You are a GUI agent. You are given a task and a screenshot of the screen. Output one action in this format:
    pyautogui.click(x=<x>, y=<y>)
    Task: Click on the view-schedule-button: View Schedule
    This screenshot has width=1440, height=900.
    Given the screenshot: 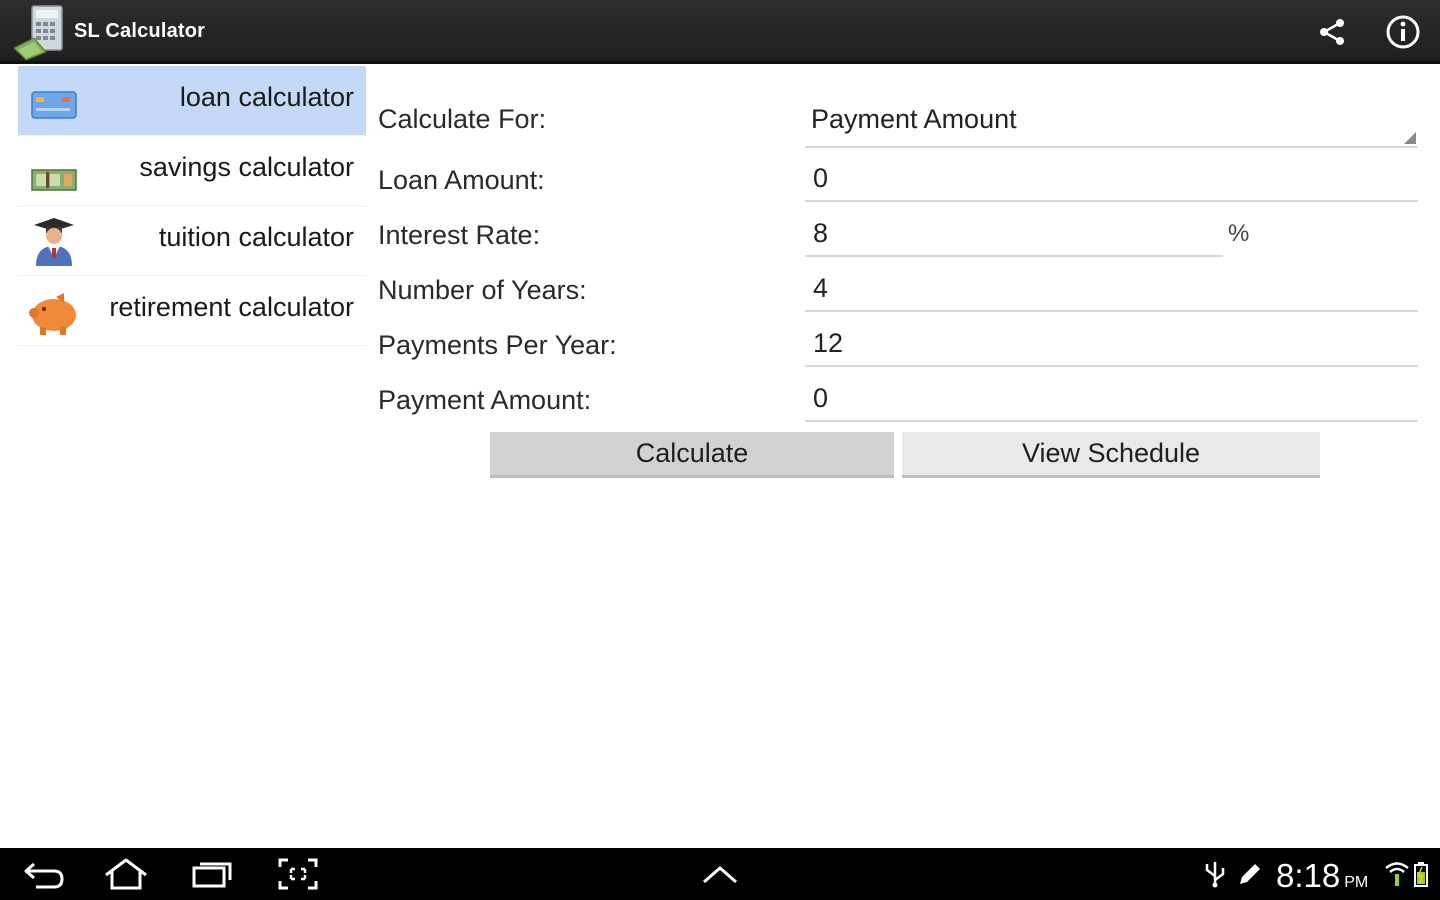 What is the action you would take?
    pyautogui.click(x=1111, y=455)
    